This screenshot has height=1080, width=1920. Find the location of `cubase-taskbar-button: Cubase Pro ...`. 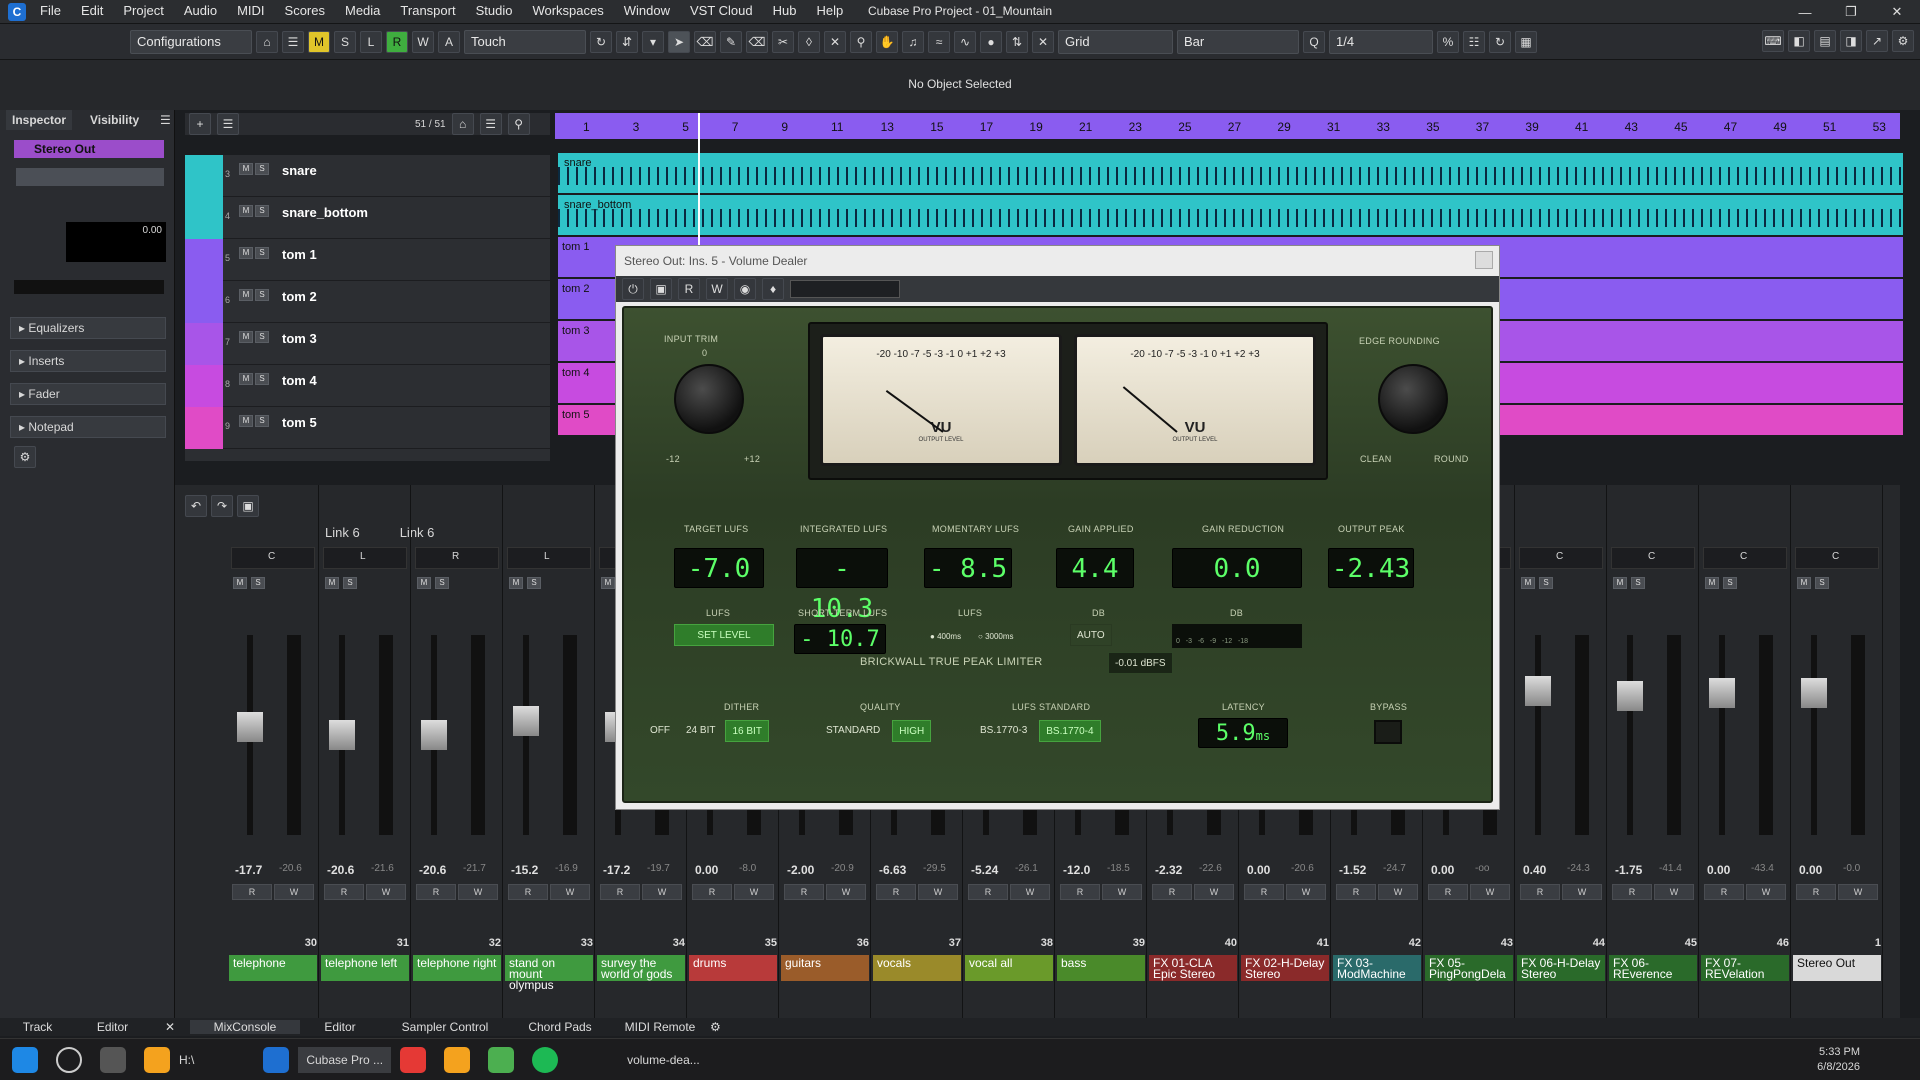

cubase-taskbar-button: Cubase Pro ... is located at coordinates (345, 1059).